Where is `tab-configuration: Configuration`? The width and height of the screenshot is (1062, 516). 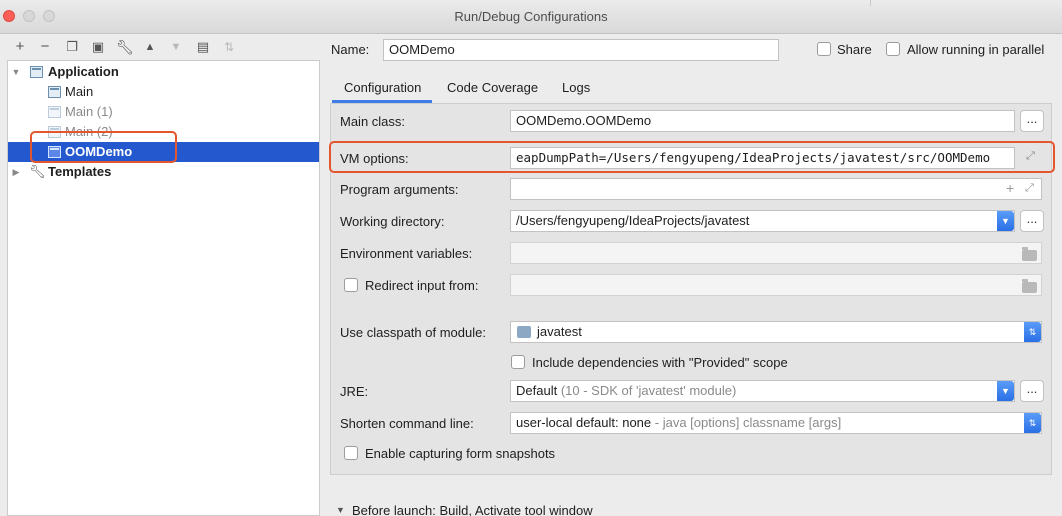
tab-configuration: Configuration is located at coordinates (382, 88).